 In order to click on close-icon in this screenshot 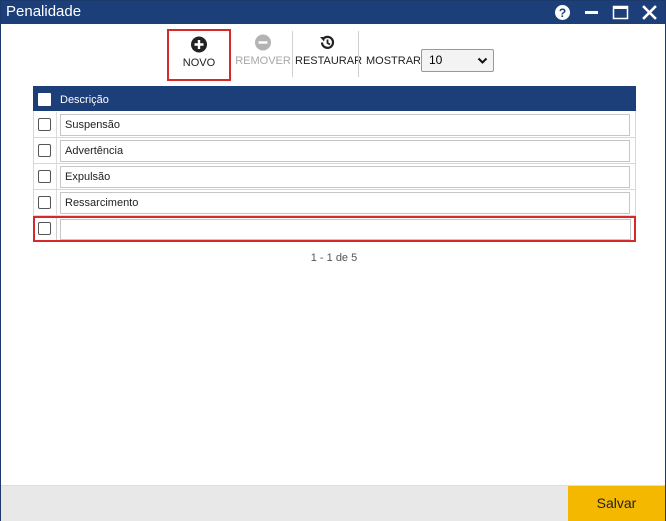, I will do `click(649, 12)`.